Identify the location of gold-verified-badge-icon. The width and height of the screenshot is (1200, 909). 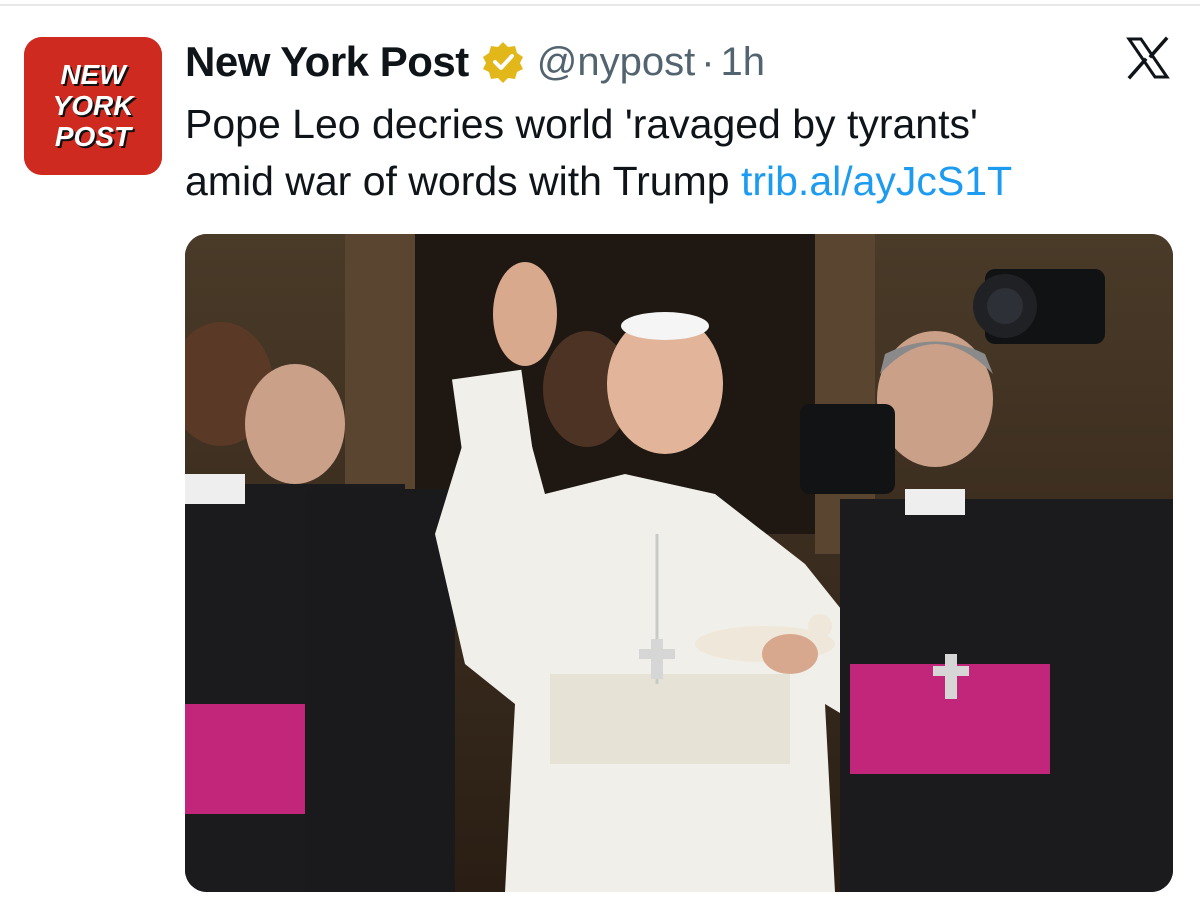
(503, 62).